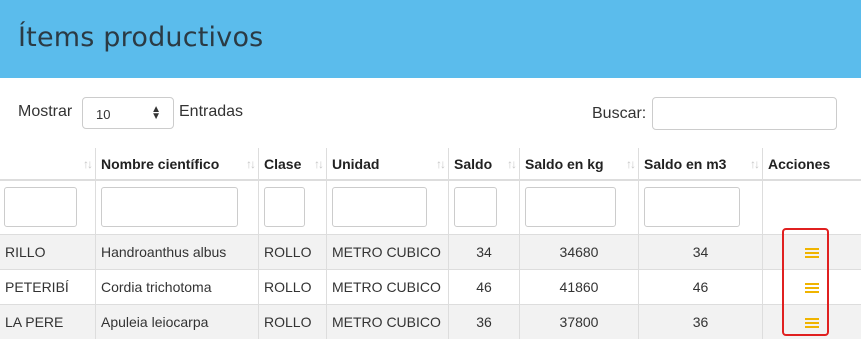 The width and height of the screenshot is (861, 340). I want to click on column-header: ↑↓, so click(48, 164).